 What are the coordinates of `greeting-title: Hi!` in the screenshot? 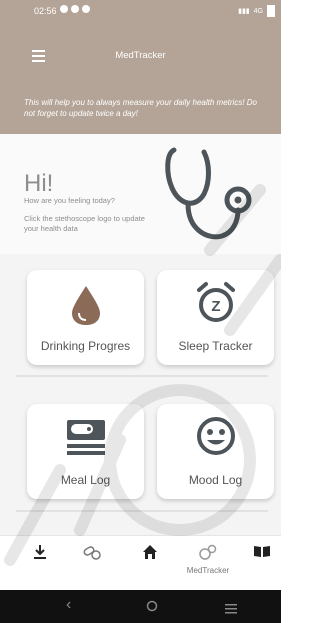 It's located at (39, 183).